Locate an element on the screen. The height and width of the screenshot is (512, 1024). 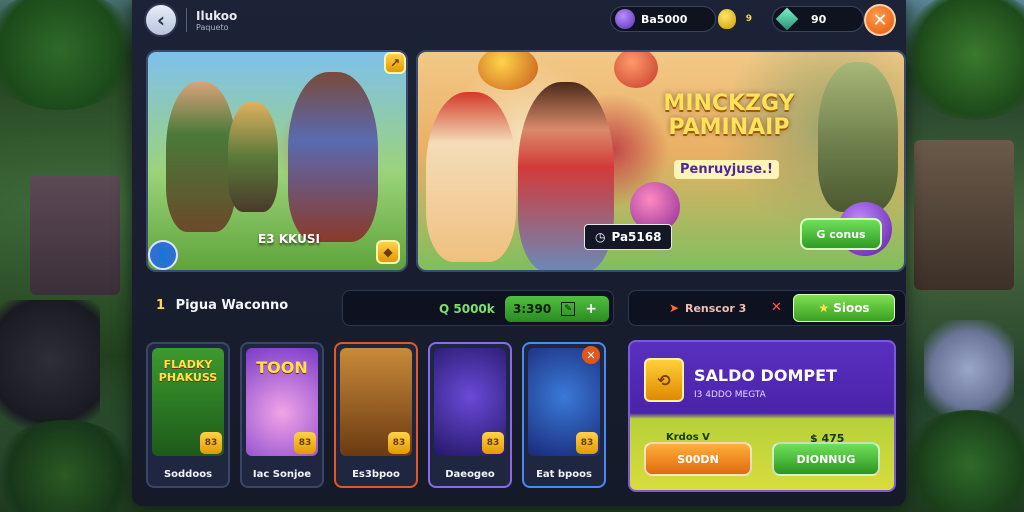
filter-pill-text: Q 5000k is located at coordinates (467, 309).